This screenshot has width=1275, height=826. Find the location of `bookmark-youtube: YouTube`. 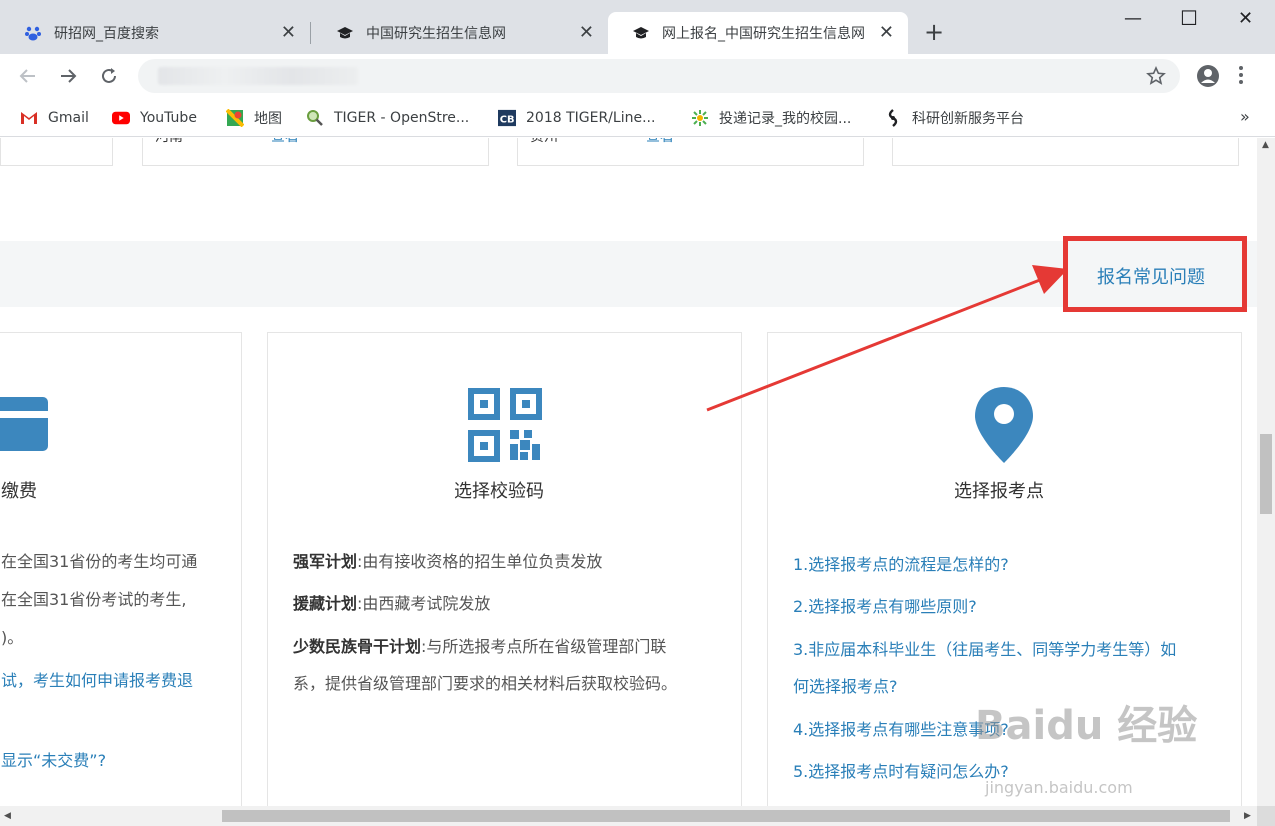

bookmark-youtube: YouTube is located at coordinates (154, 118).